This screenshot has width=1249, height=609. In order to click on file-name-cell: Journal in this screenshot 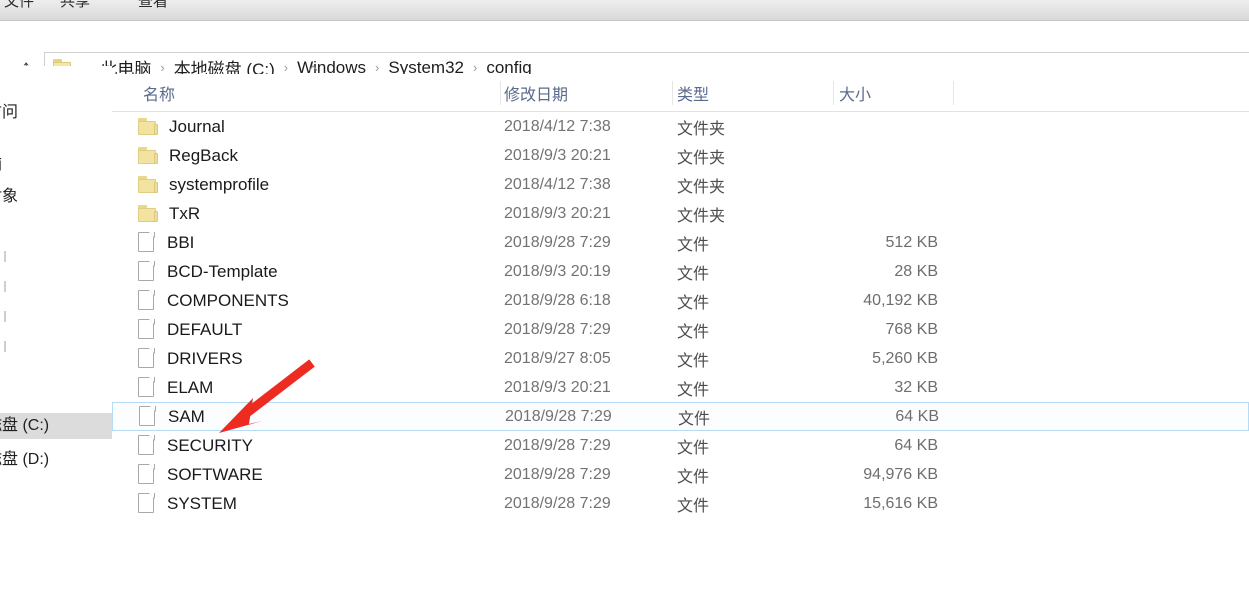, I will do `click(181, 126)`.